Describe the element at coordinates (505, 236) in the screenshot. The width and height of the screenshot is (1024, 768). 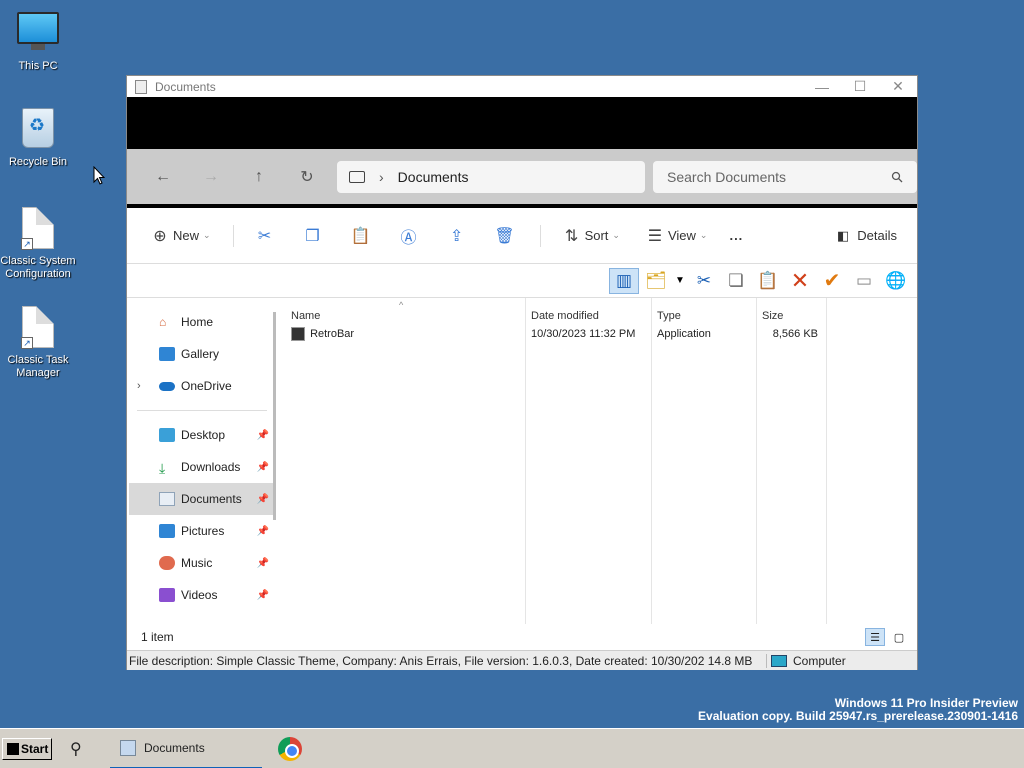
I see `delete-button: 🗑` at that location.